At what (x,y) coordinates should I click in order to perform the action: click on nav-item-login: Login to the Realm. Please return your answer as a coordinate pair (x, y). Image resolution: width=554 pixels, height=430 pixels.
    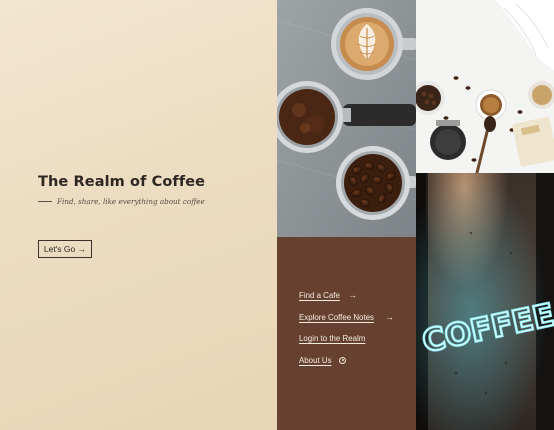
    Looking at the image, I should click on (335, 338).